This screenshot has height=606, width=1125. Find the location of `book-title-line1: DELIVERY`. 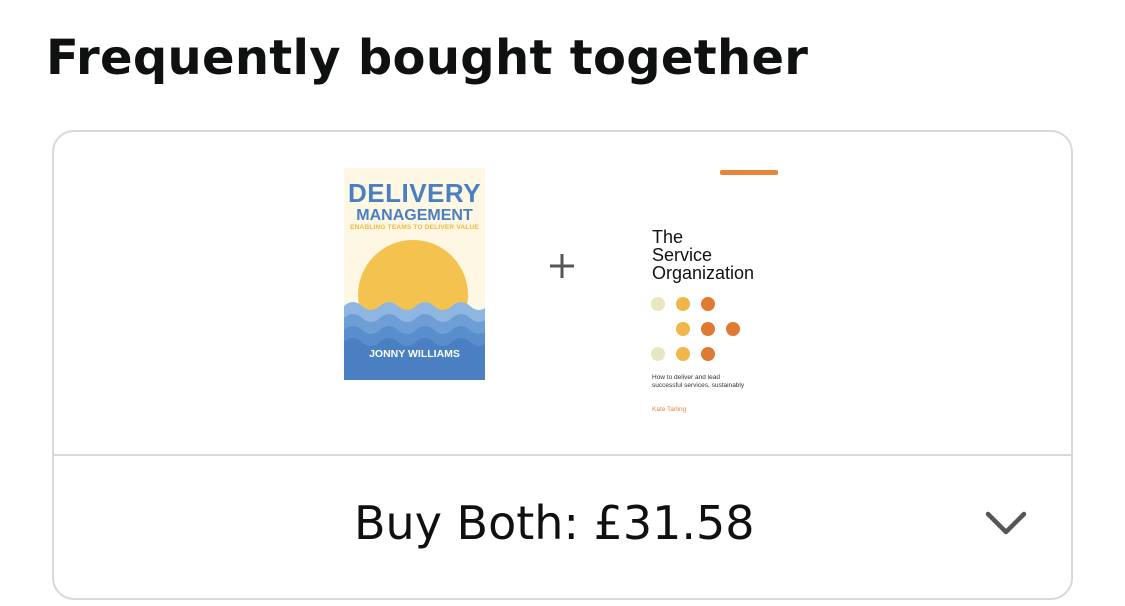

book-title-line1: DELIVERY is located at coordinates (414, 193).